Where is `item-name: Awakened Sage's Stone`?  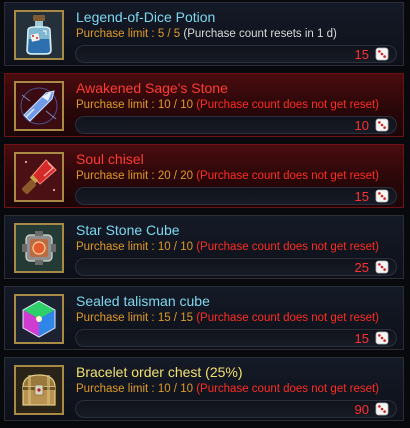
item-name: Awakened Sage's Stone is located at coordinates (152, 88).